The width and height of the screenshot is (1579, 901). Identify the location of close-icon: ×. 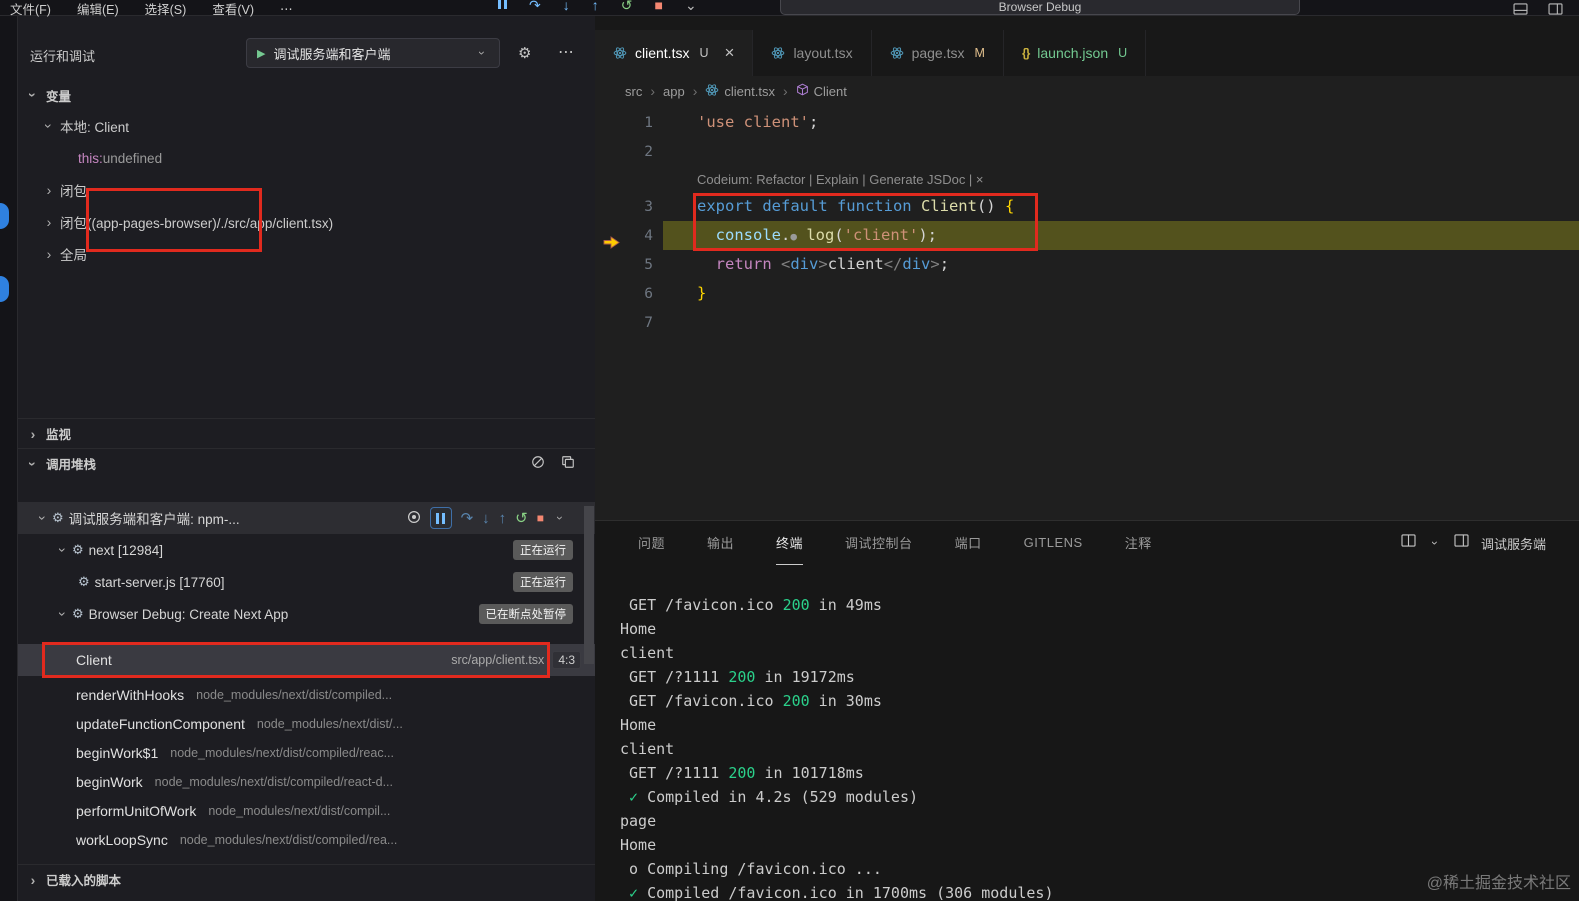
(730, 53).